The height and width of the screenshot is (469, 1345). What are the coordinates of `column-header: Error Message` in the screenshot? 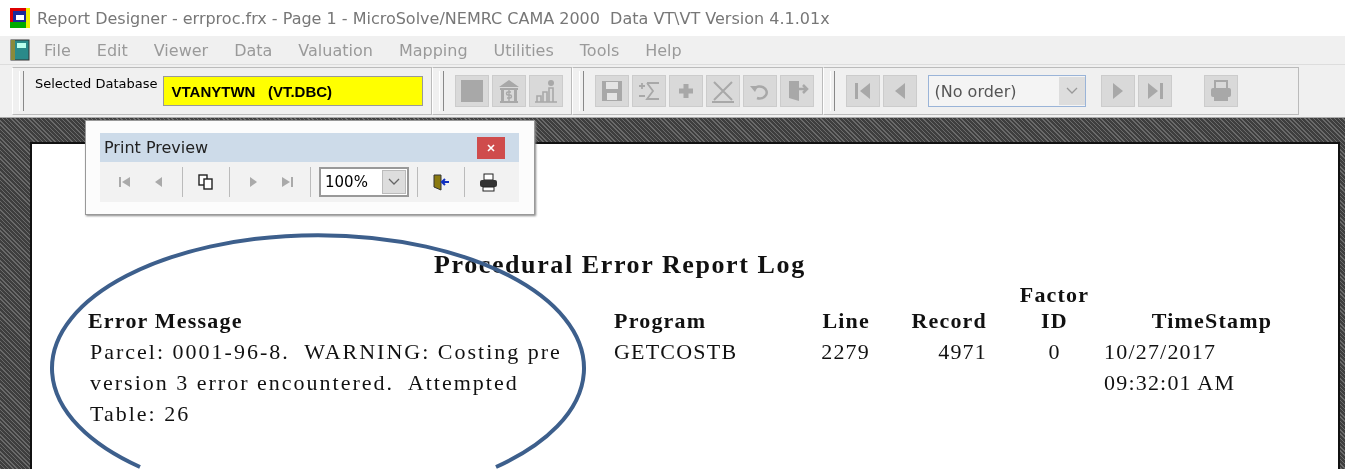 It's located at (166, 321).